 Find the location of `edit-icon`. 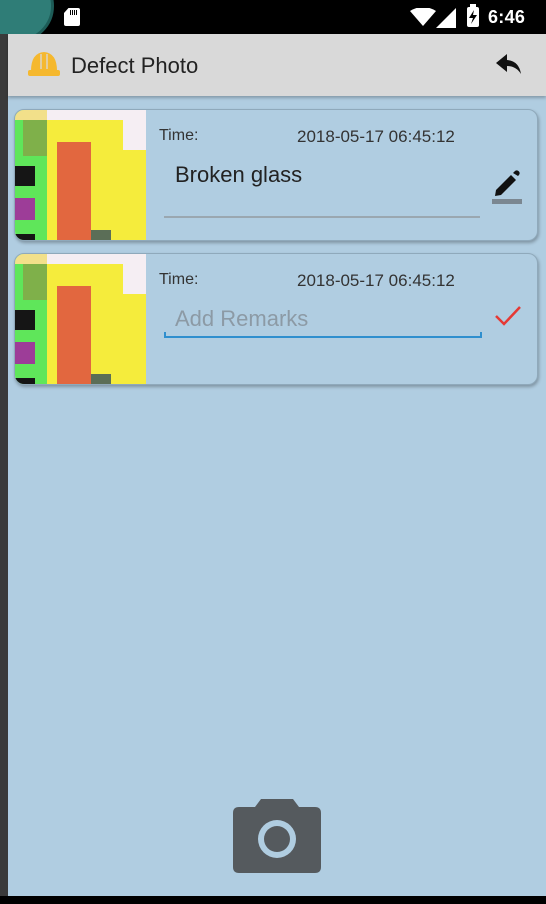

edit-icon is located at coordinates (507, 186).